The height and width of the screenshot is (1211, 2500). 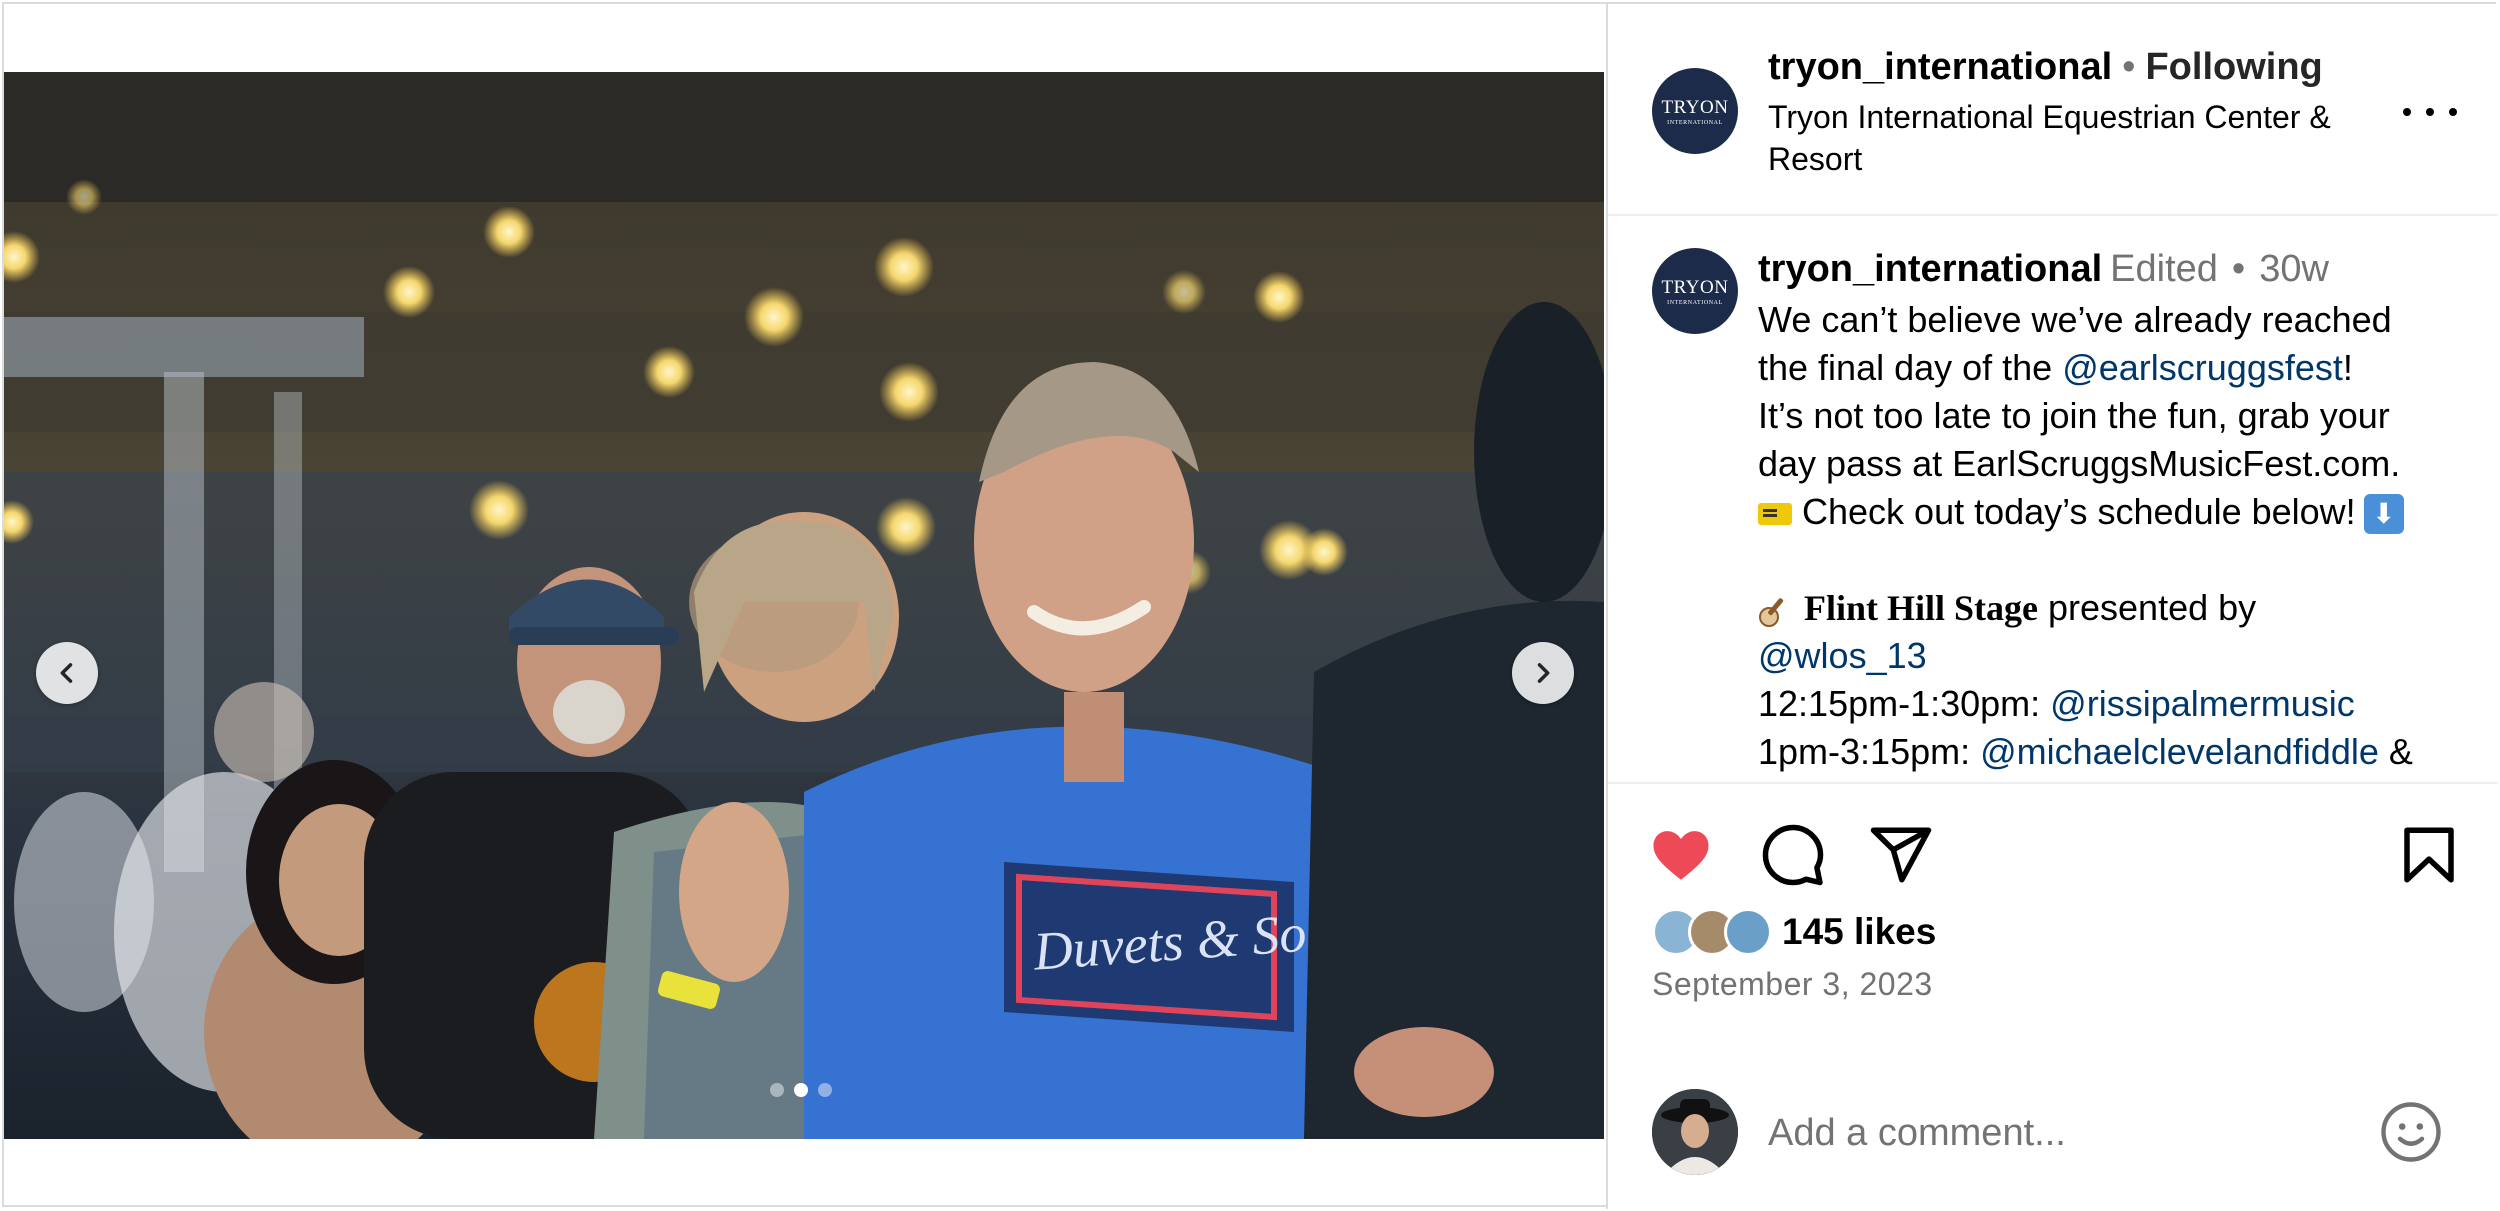 I want to click on smile-icon, so click(x=2411, y=1132).